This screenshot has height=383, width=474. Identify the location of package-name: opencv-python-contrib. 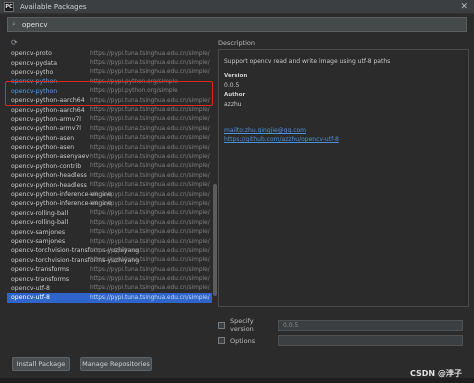
(46, 166).